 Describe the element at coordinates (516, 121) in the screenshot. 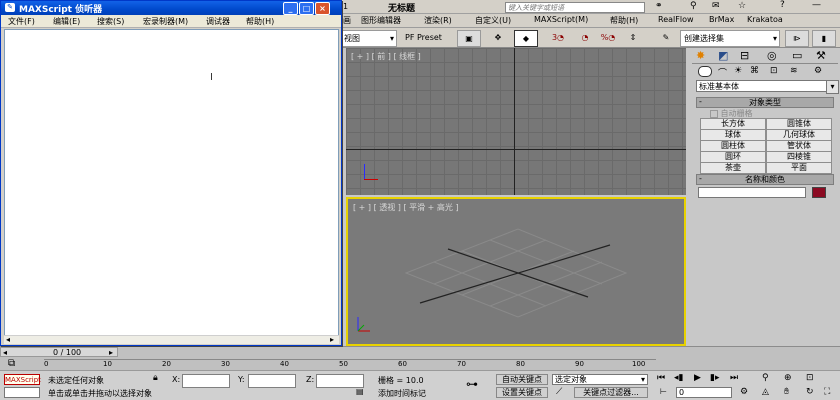

I see `viewport-front: [ + ] [ 前 ] [ 线框 ]` at that location.